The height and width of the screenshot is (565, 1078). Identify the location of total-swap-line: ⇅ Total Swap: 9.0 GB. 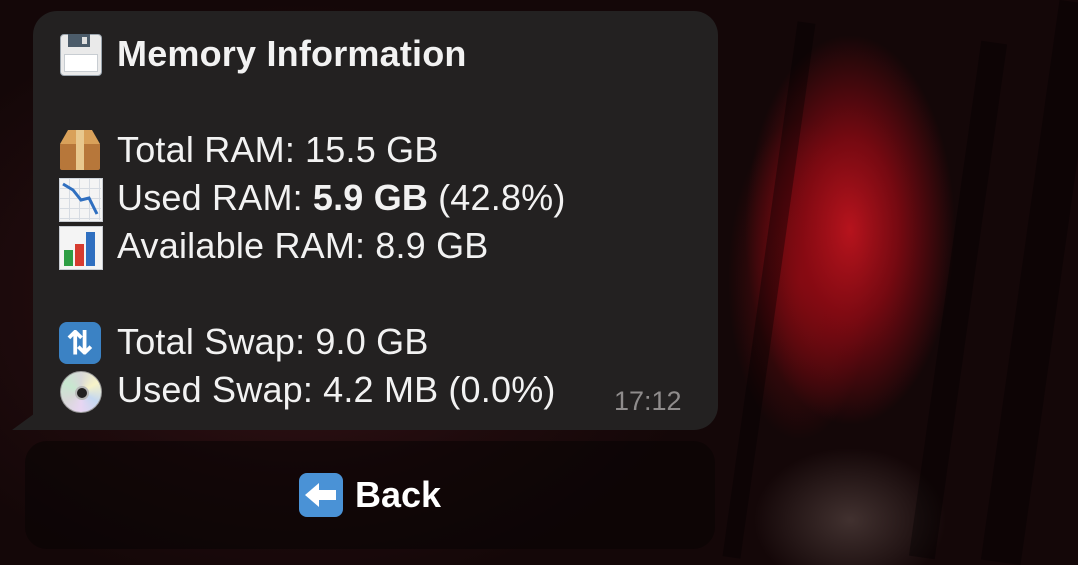
(243, 342).